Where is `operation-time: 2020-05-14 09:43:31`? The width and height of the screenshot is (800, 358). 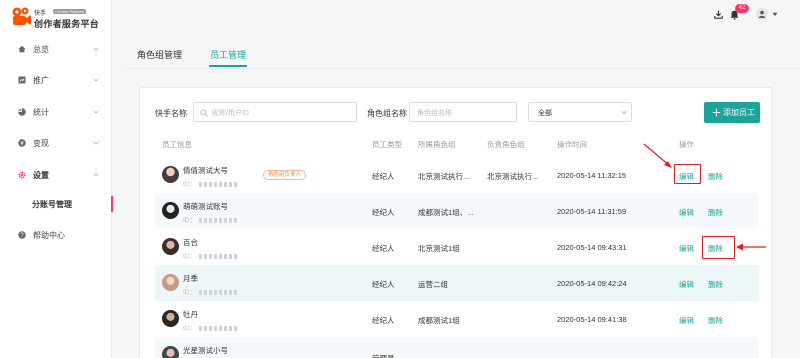
operation-time: 2020-05-14 09:43:31 is located at coordinates (592, 247).